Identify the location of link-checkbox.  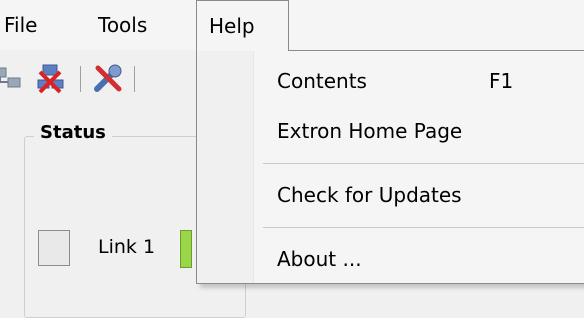
(54, 248).